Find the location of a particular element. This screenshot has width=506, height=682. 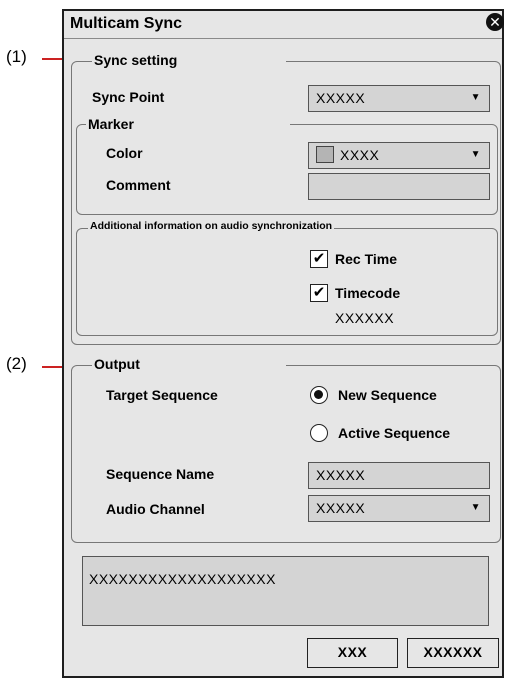

radio-selected-dot is located at coordinates (318, 394).